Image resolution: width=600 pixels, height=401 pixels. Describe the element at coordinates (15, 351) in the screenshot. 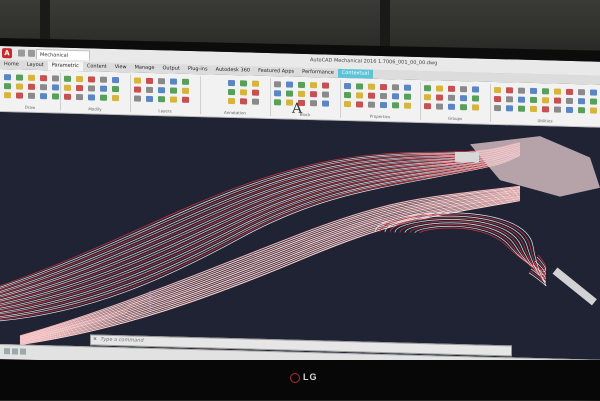

I see `layout1-tab-icon` at that location.